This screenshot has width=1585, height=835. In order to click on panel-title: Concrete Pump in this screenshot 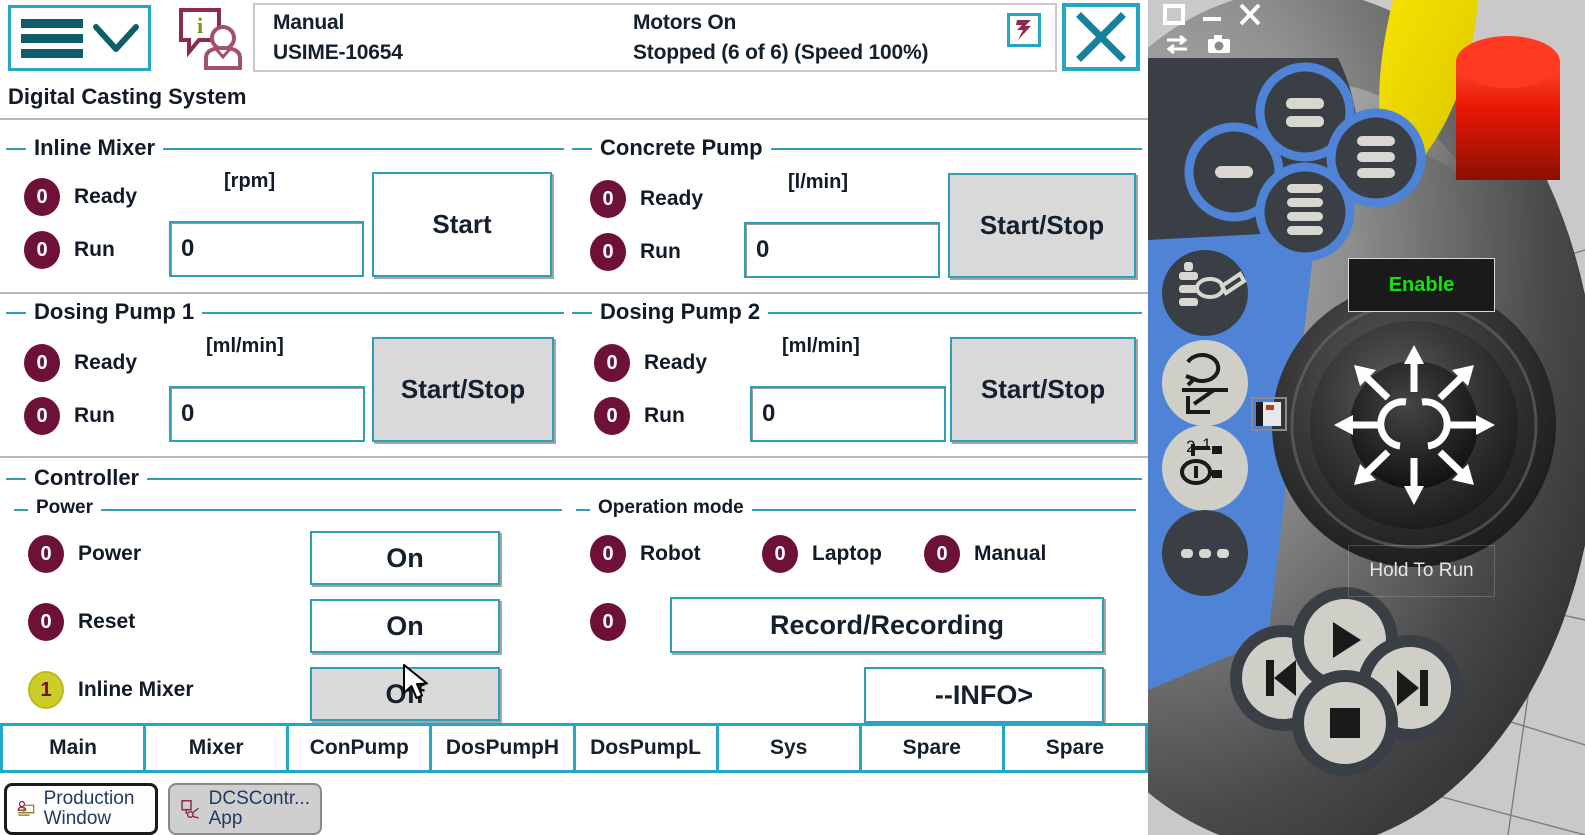, I will do `click(681, 148)`.